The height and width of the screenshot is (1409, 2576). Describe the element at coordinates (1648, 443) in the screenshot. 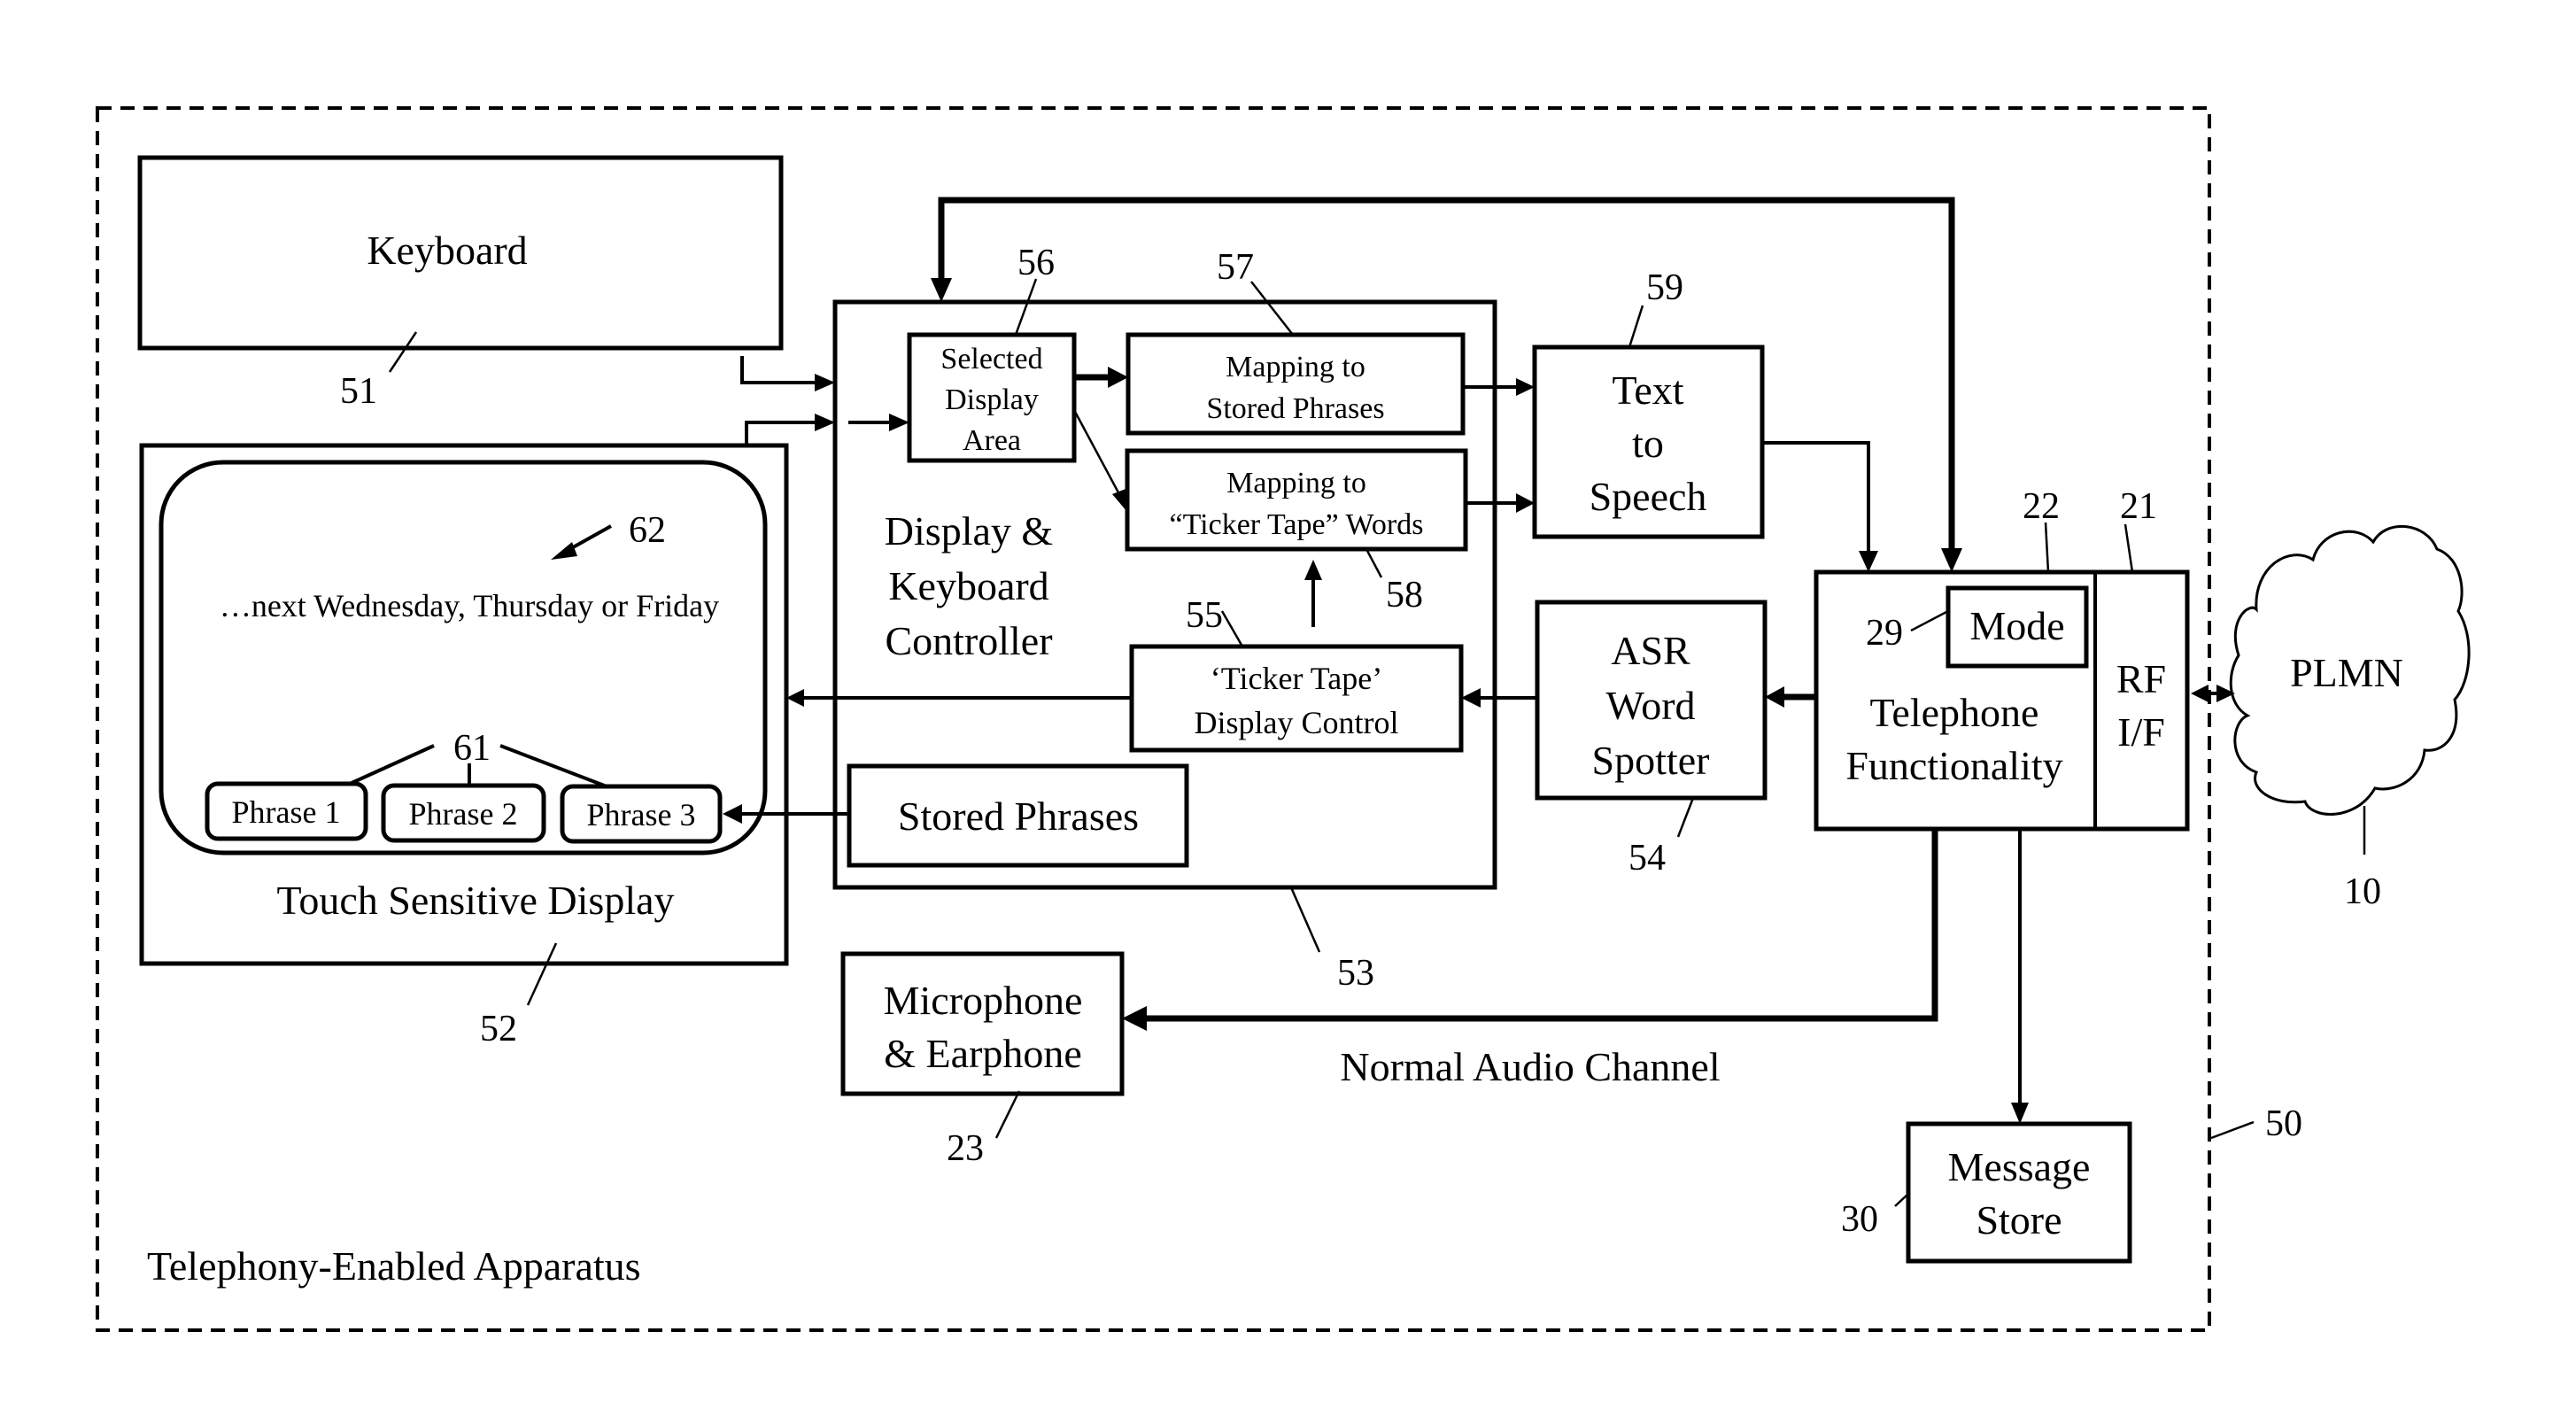

I see `tts-line-2: to` at that location.